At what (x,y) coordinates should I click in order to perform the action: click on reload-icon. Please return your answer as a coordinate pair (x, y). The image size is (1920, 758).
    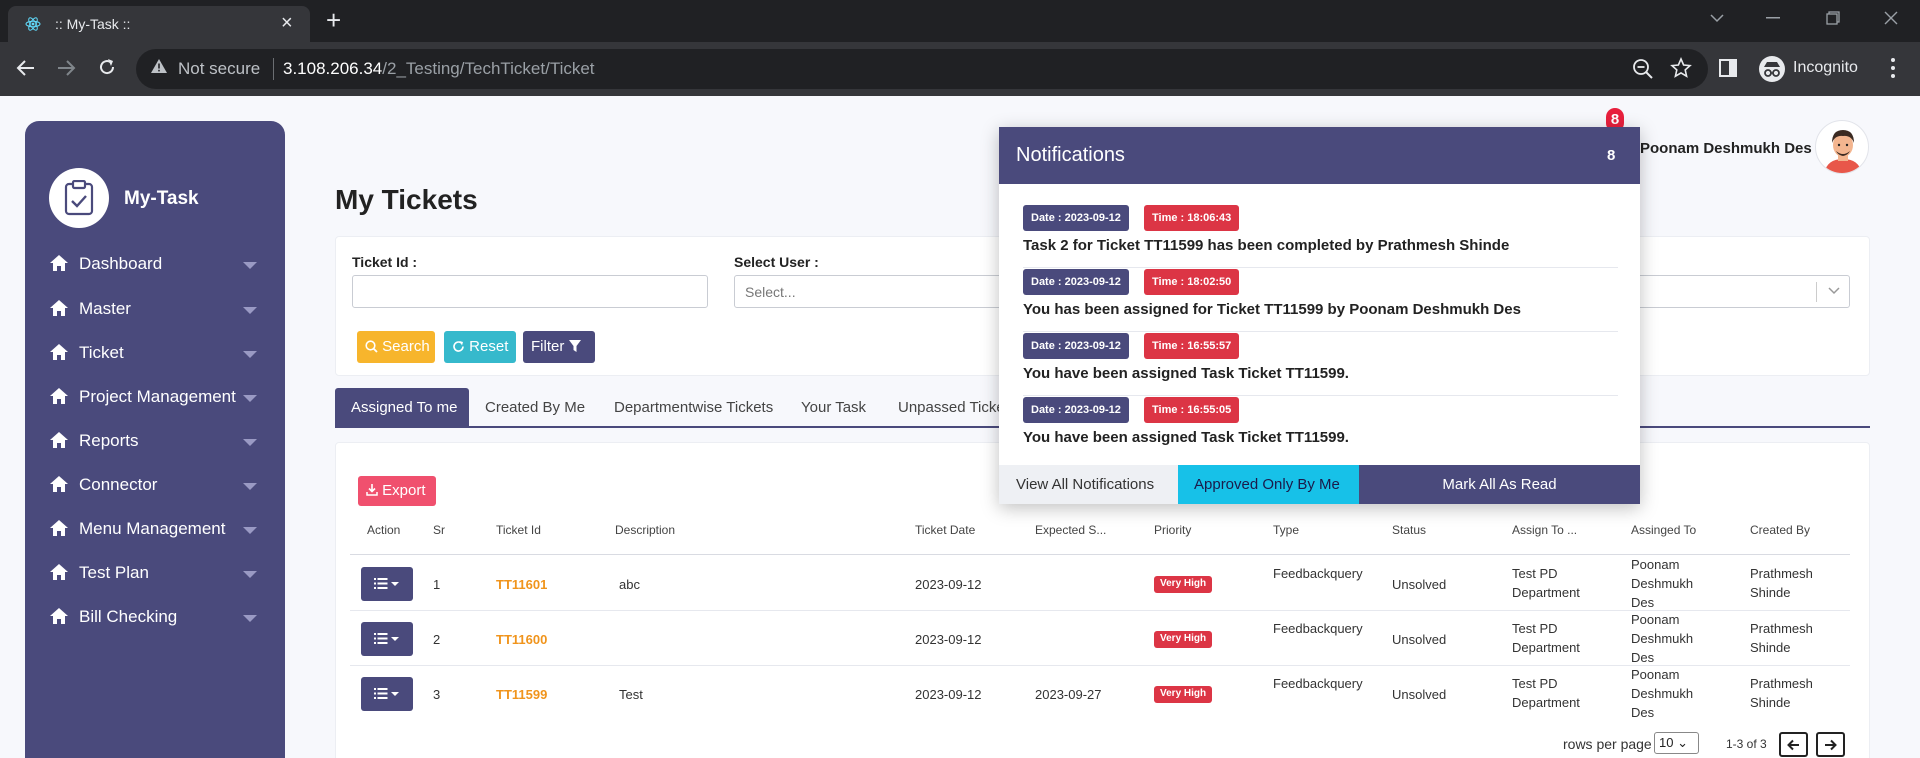
    Looking at the image, I should click on (107, 67).